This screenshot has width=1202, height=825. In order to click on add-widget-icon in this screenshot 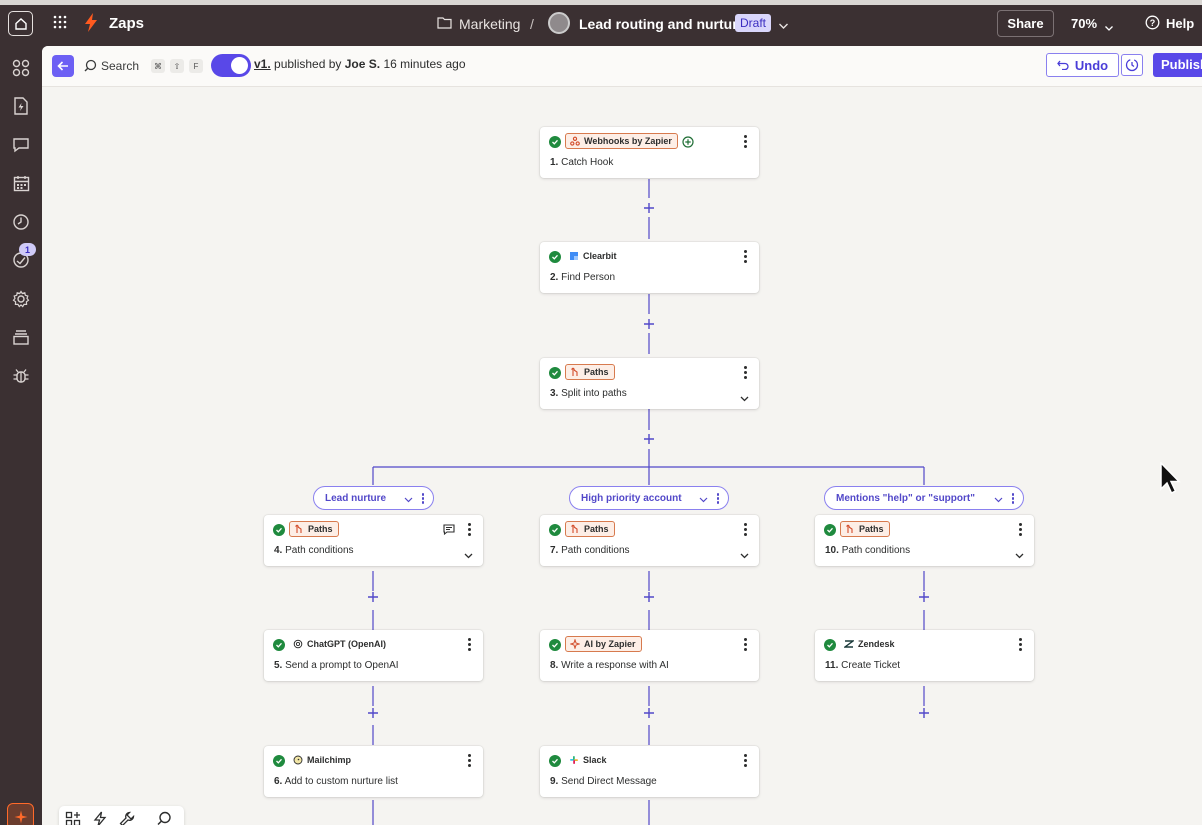, I will do `click(73, 818)`.